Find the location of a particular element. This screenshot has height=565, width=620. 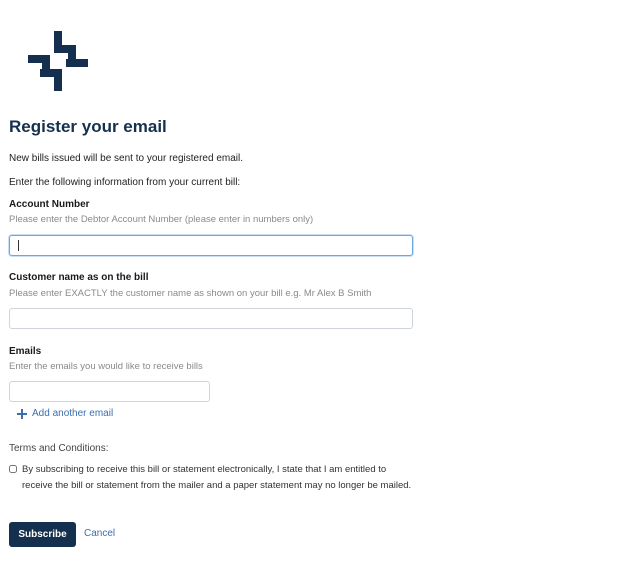

emails-label: Emails is located at coordinates (25, 351).